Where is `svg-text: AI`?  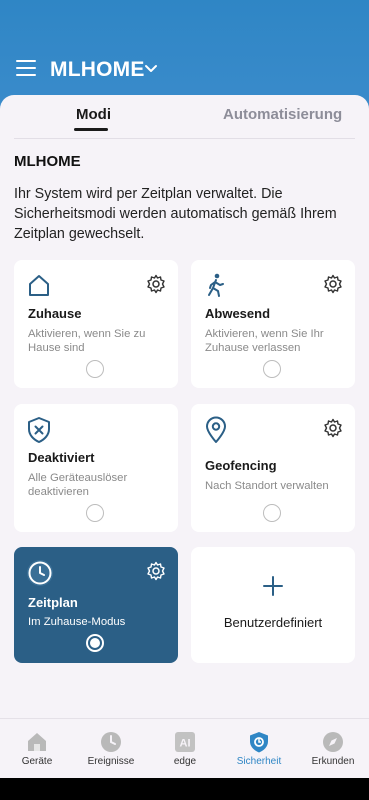 svg-text: AI is located at coordinates (185, 744).